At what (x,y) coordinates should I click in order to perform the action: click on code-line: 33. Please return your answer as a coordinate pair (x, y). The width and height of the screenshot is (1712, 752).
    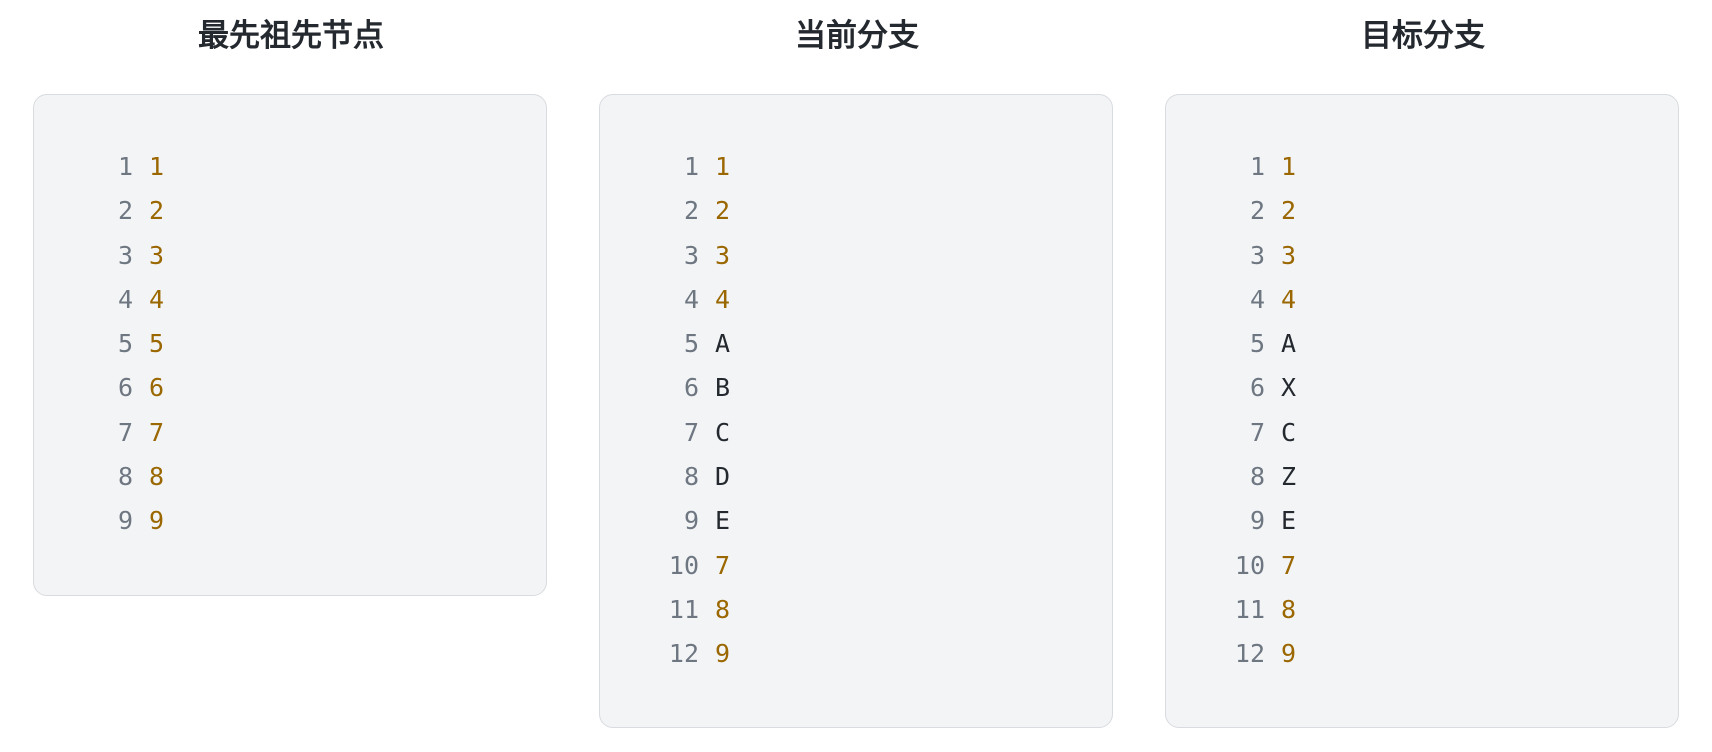
    Looking at the image, I should click on (291, 256).